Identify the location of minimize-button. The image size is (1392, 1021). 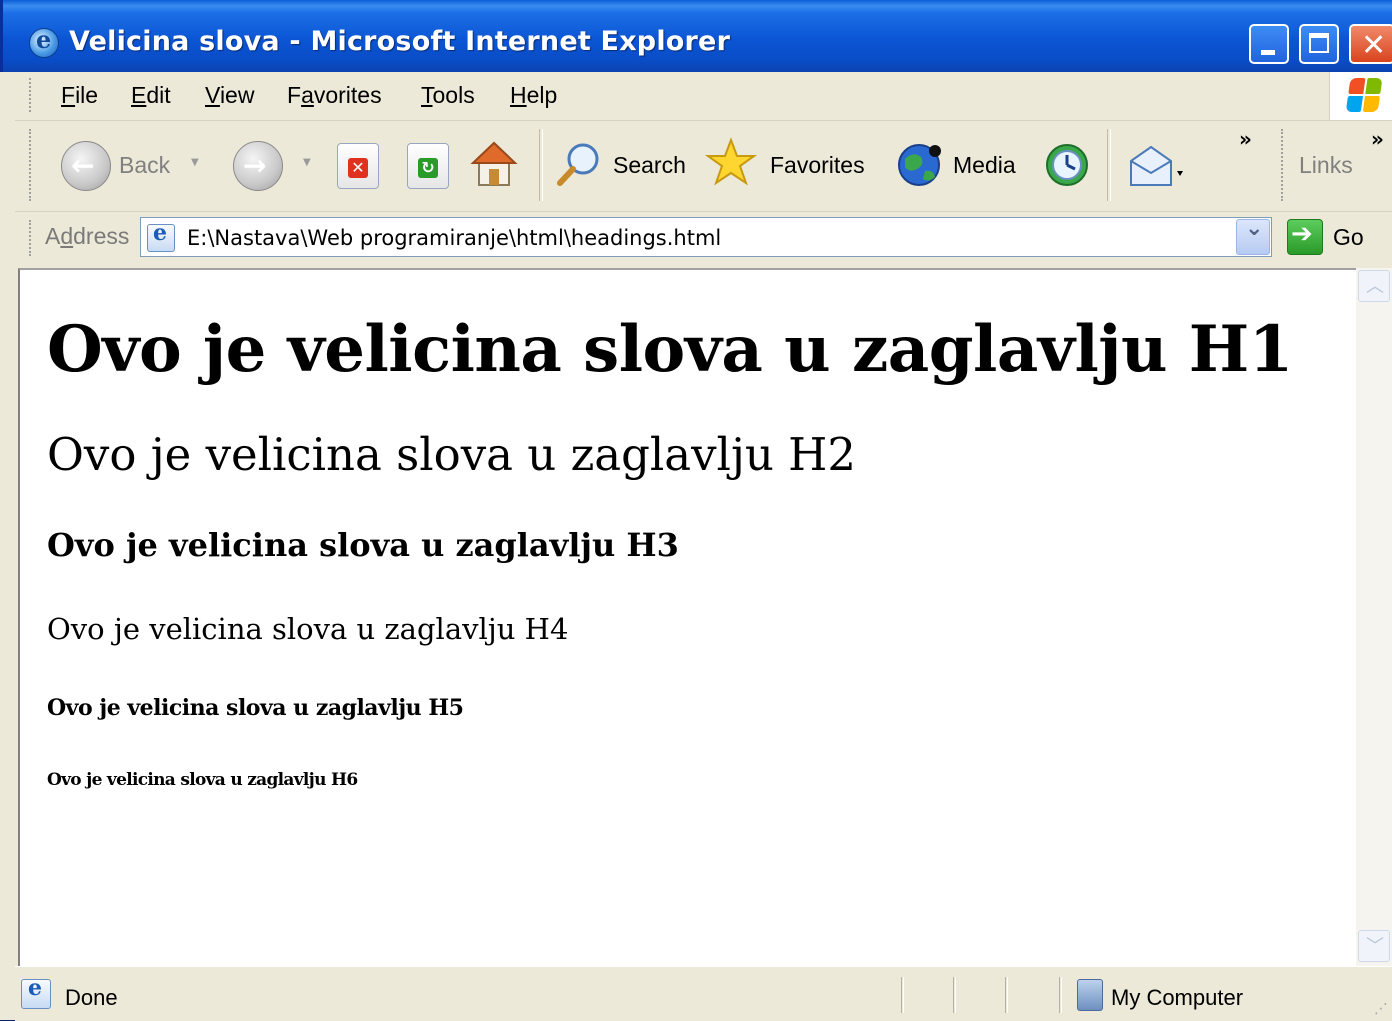
(1269, 44).